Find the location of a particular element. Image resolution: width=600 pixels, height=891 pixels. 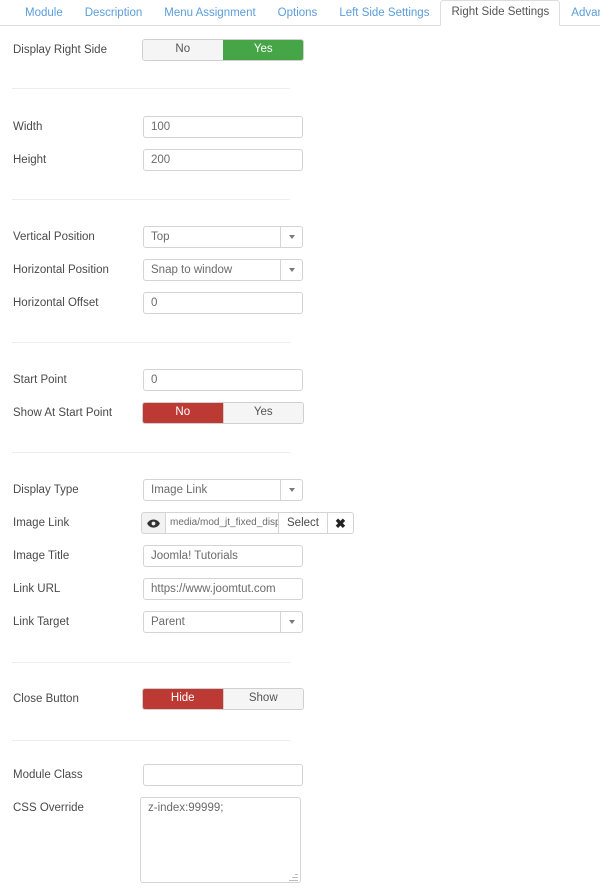

control-link-url is located at coordinates (223, 589).